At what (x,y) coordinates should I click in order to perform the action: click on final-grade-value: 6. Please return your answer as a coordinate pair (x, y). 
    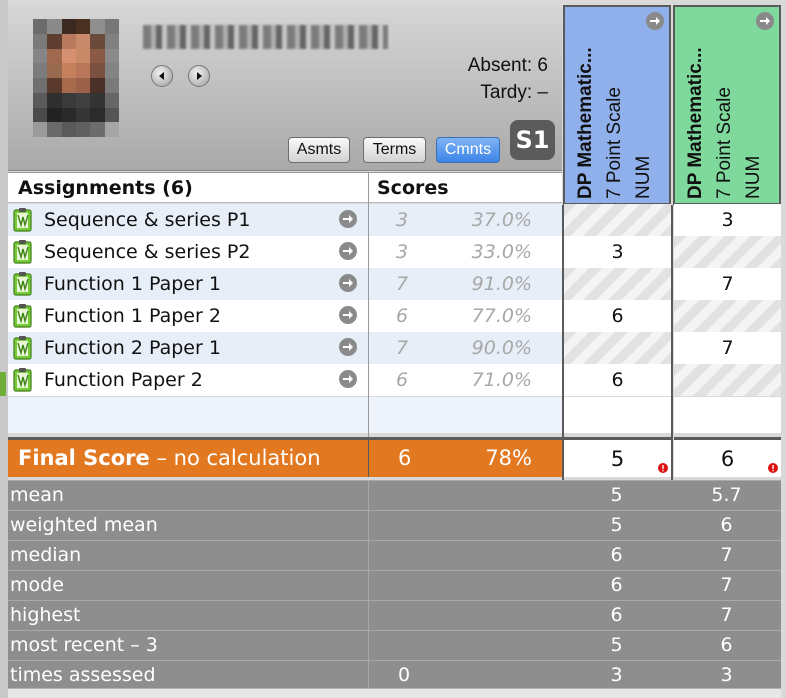
    Looking at the image, I should click on (727, 458).